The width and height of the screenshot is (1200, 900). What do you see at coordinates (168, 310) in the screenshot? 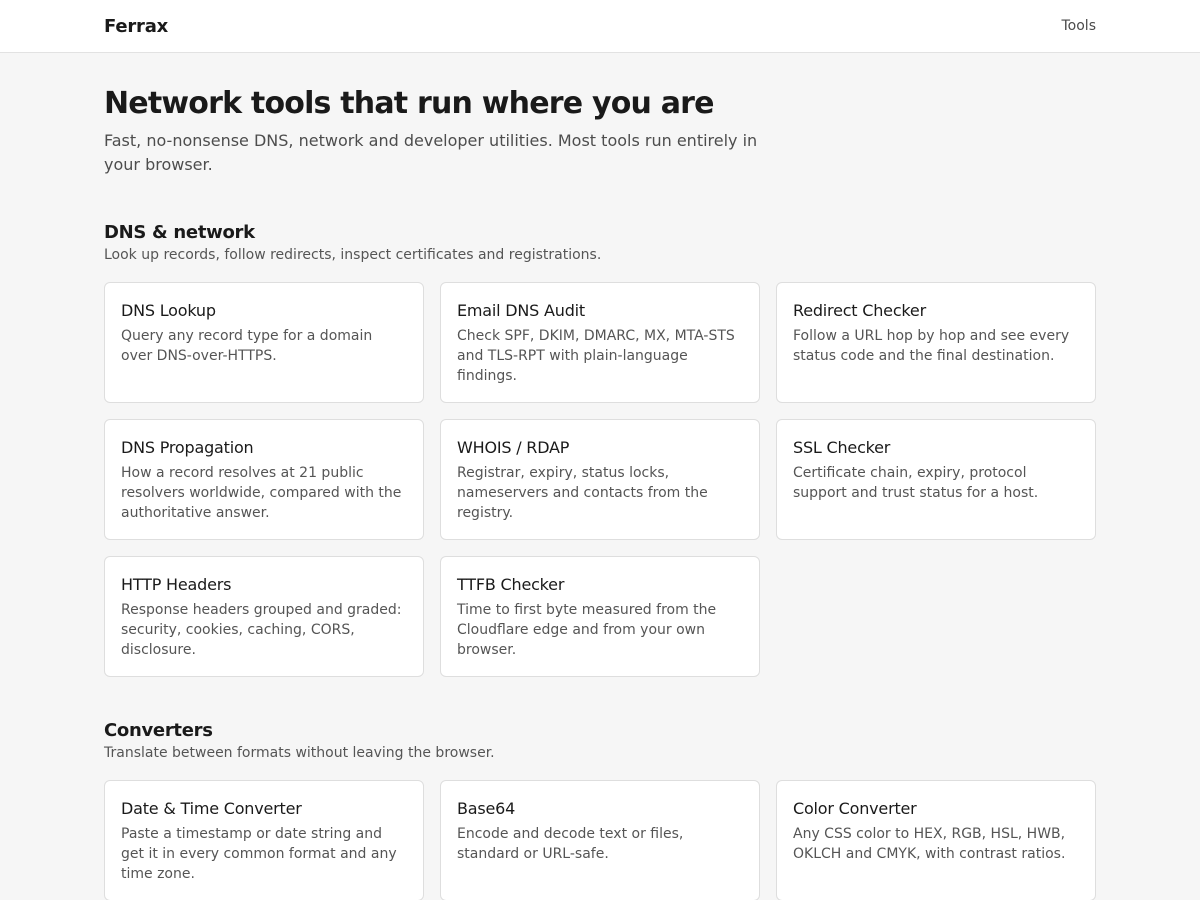
I see `card-title: DNS Lookup` at bounding box center [168, 310].